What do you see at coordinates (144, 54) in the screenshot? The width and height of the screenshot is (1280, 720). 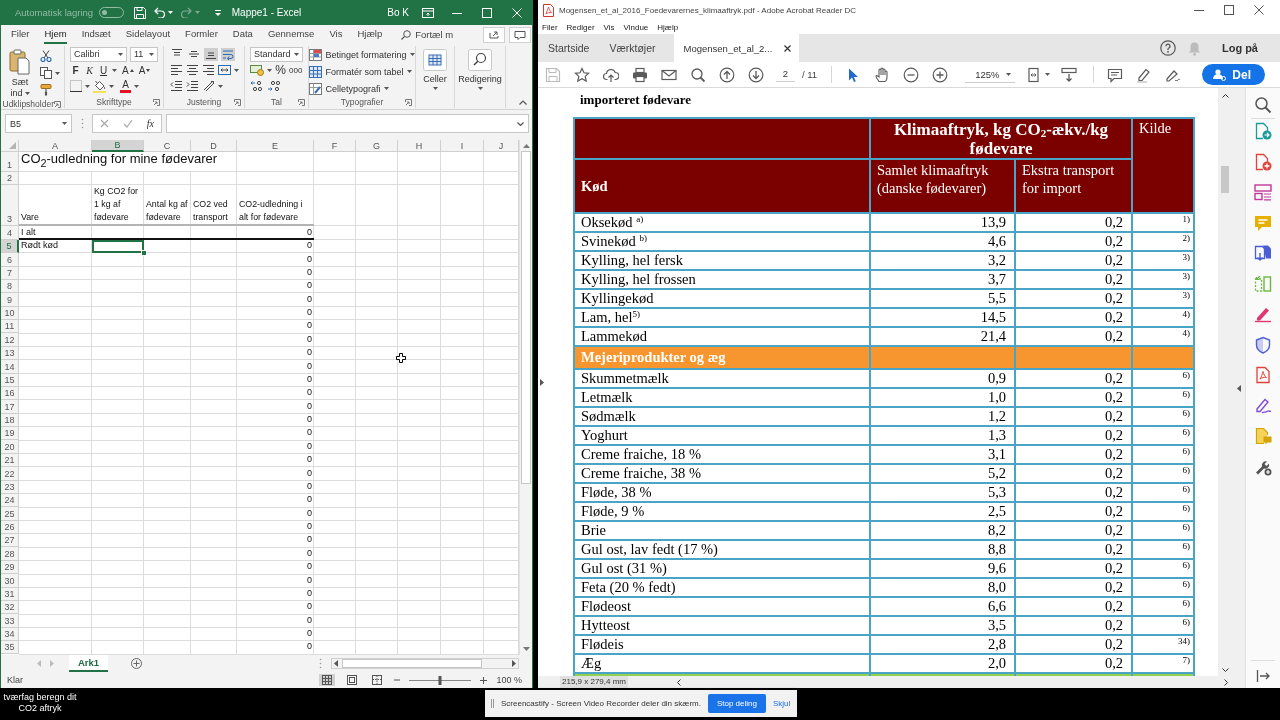 I see `font-size-field: 11` at bounding box center [144, 54].